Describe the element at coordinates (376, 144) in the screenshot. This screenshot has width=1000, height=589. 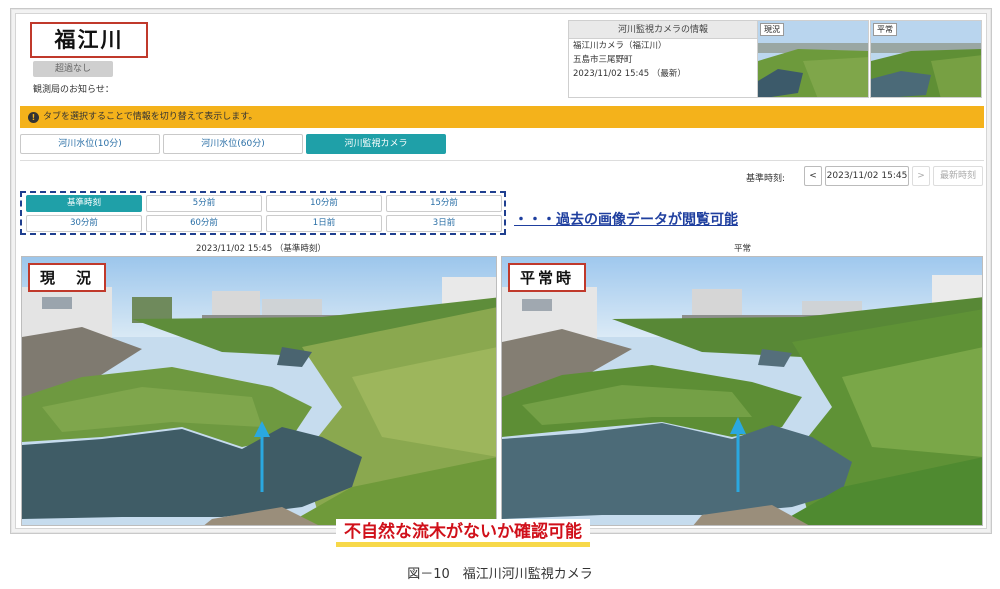
I see `tab-river-camera: 河川監視カメラ` at that location.